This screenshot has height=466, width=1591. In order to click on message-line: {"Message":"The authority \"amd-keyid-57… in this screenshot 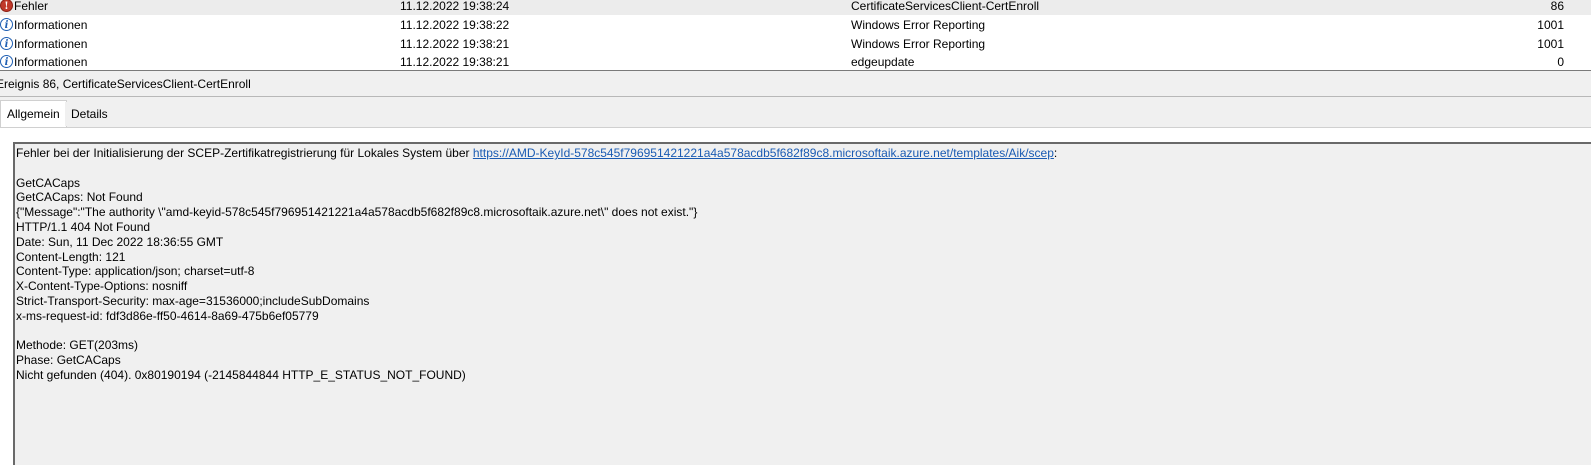, I will do `click(357, 212)`.